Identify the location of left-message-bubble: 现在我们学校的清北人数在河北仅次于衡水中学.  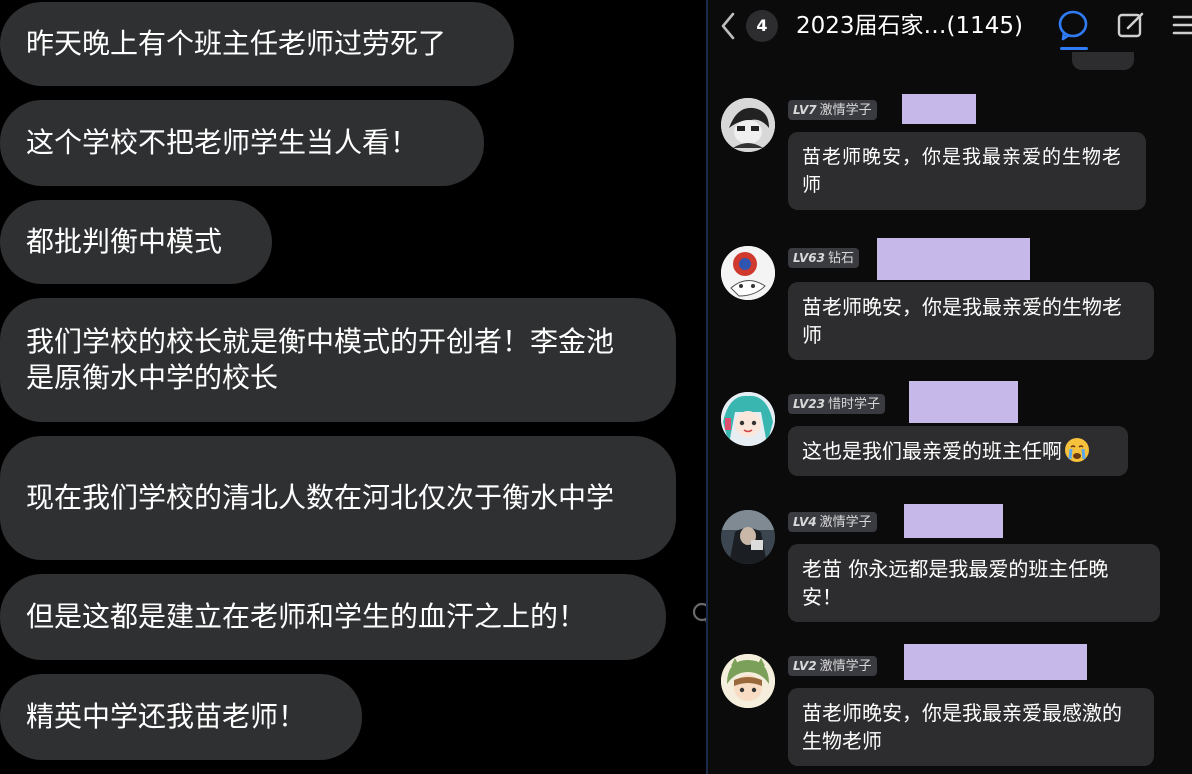
(338, 498).